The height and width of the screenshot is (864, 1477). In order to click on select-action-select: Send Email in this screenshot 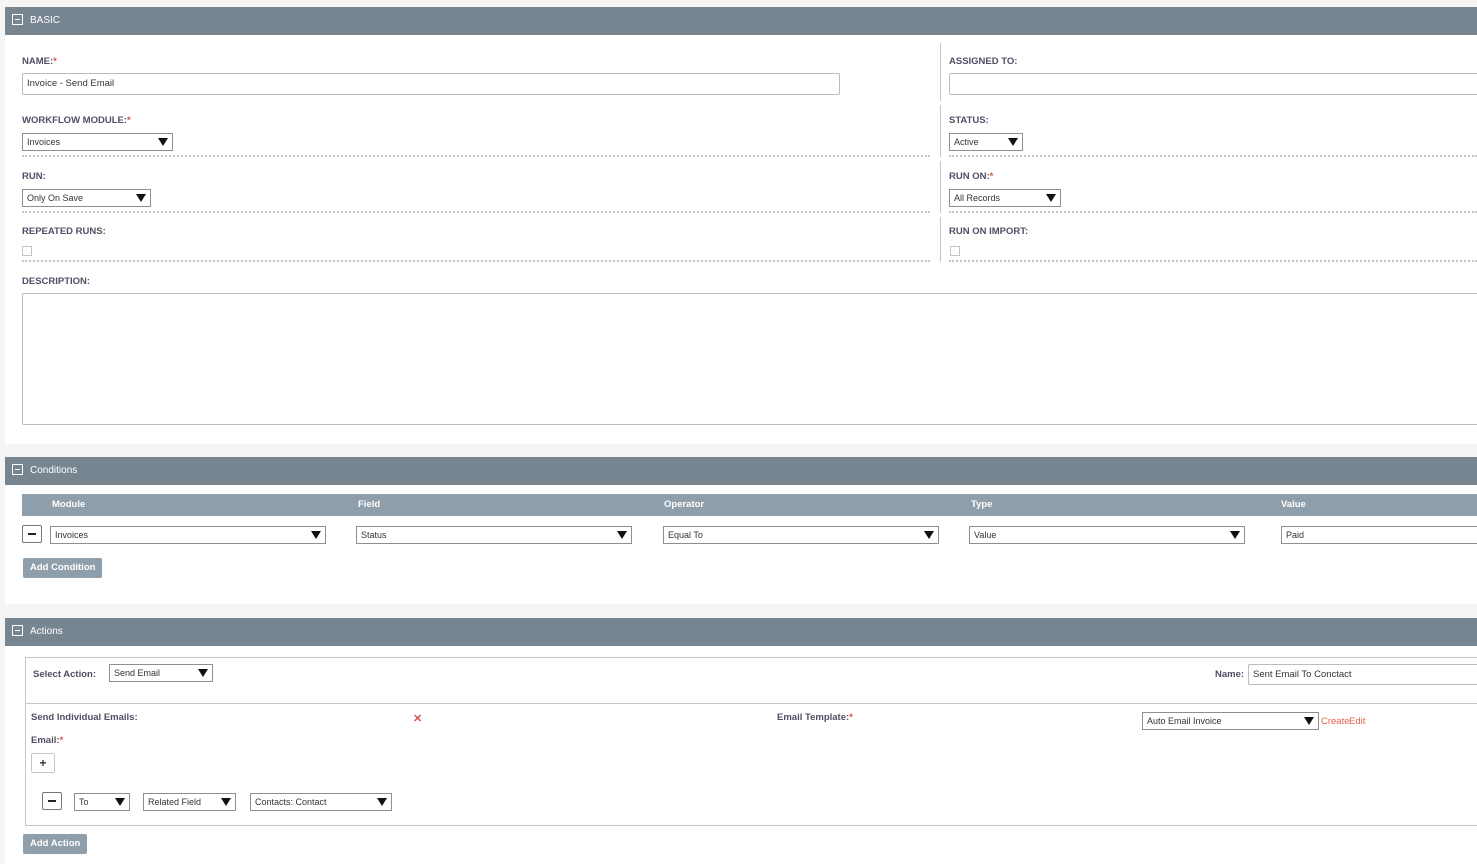, I will do `click(161, 673)`.